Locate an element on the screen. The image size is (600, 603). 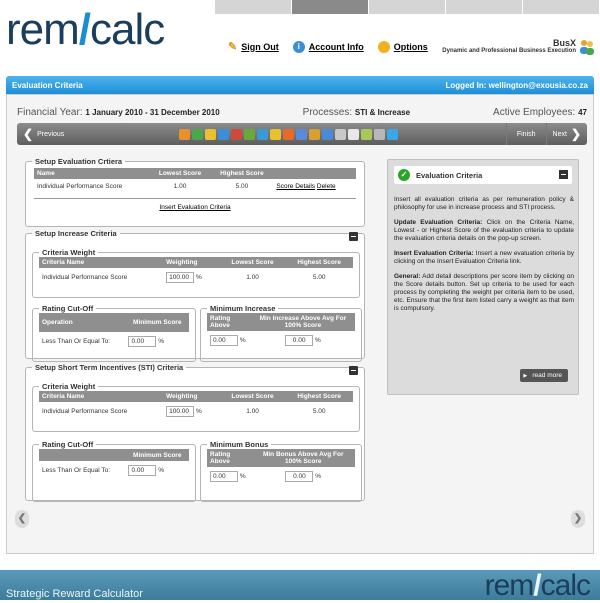
highest-score: 5.00 is located at coordinates (242, 186).